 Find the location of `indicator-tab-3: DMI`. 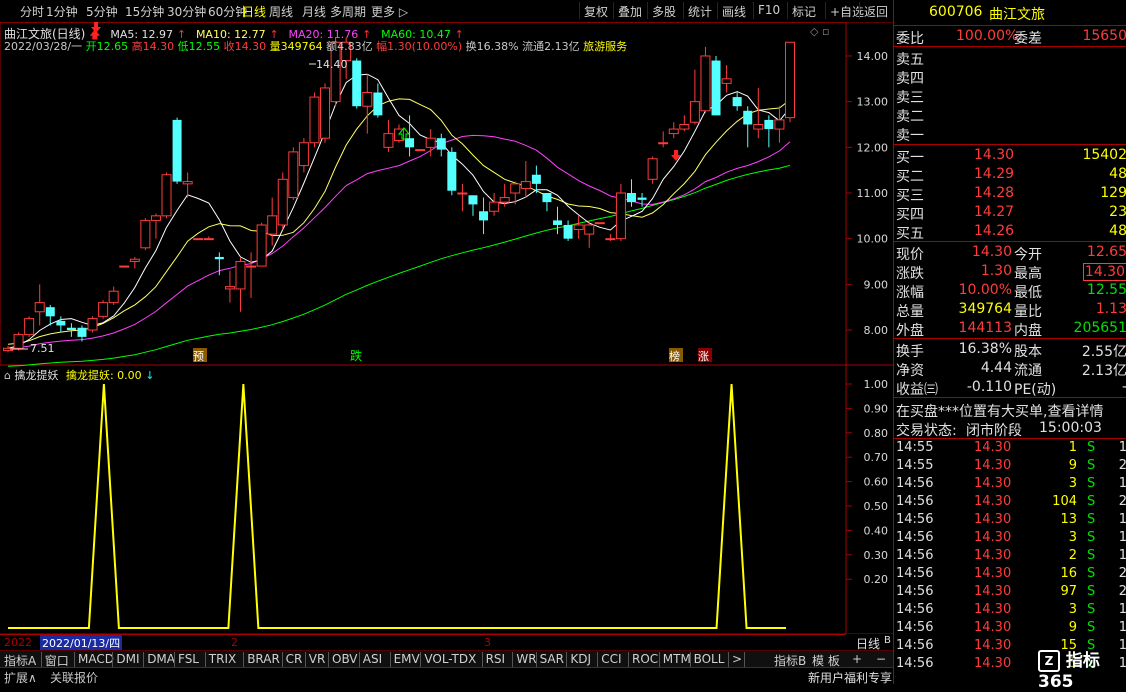

indicator-tab-3: DMI is located at coordinates (127, 659).